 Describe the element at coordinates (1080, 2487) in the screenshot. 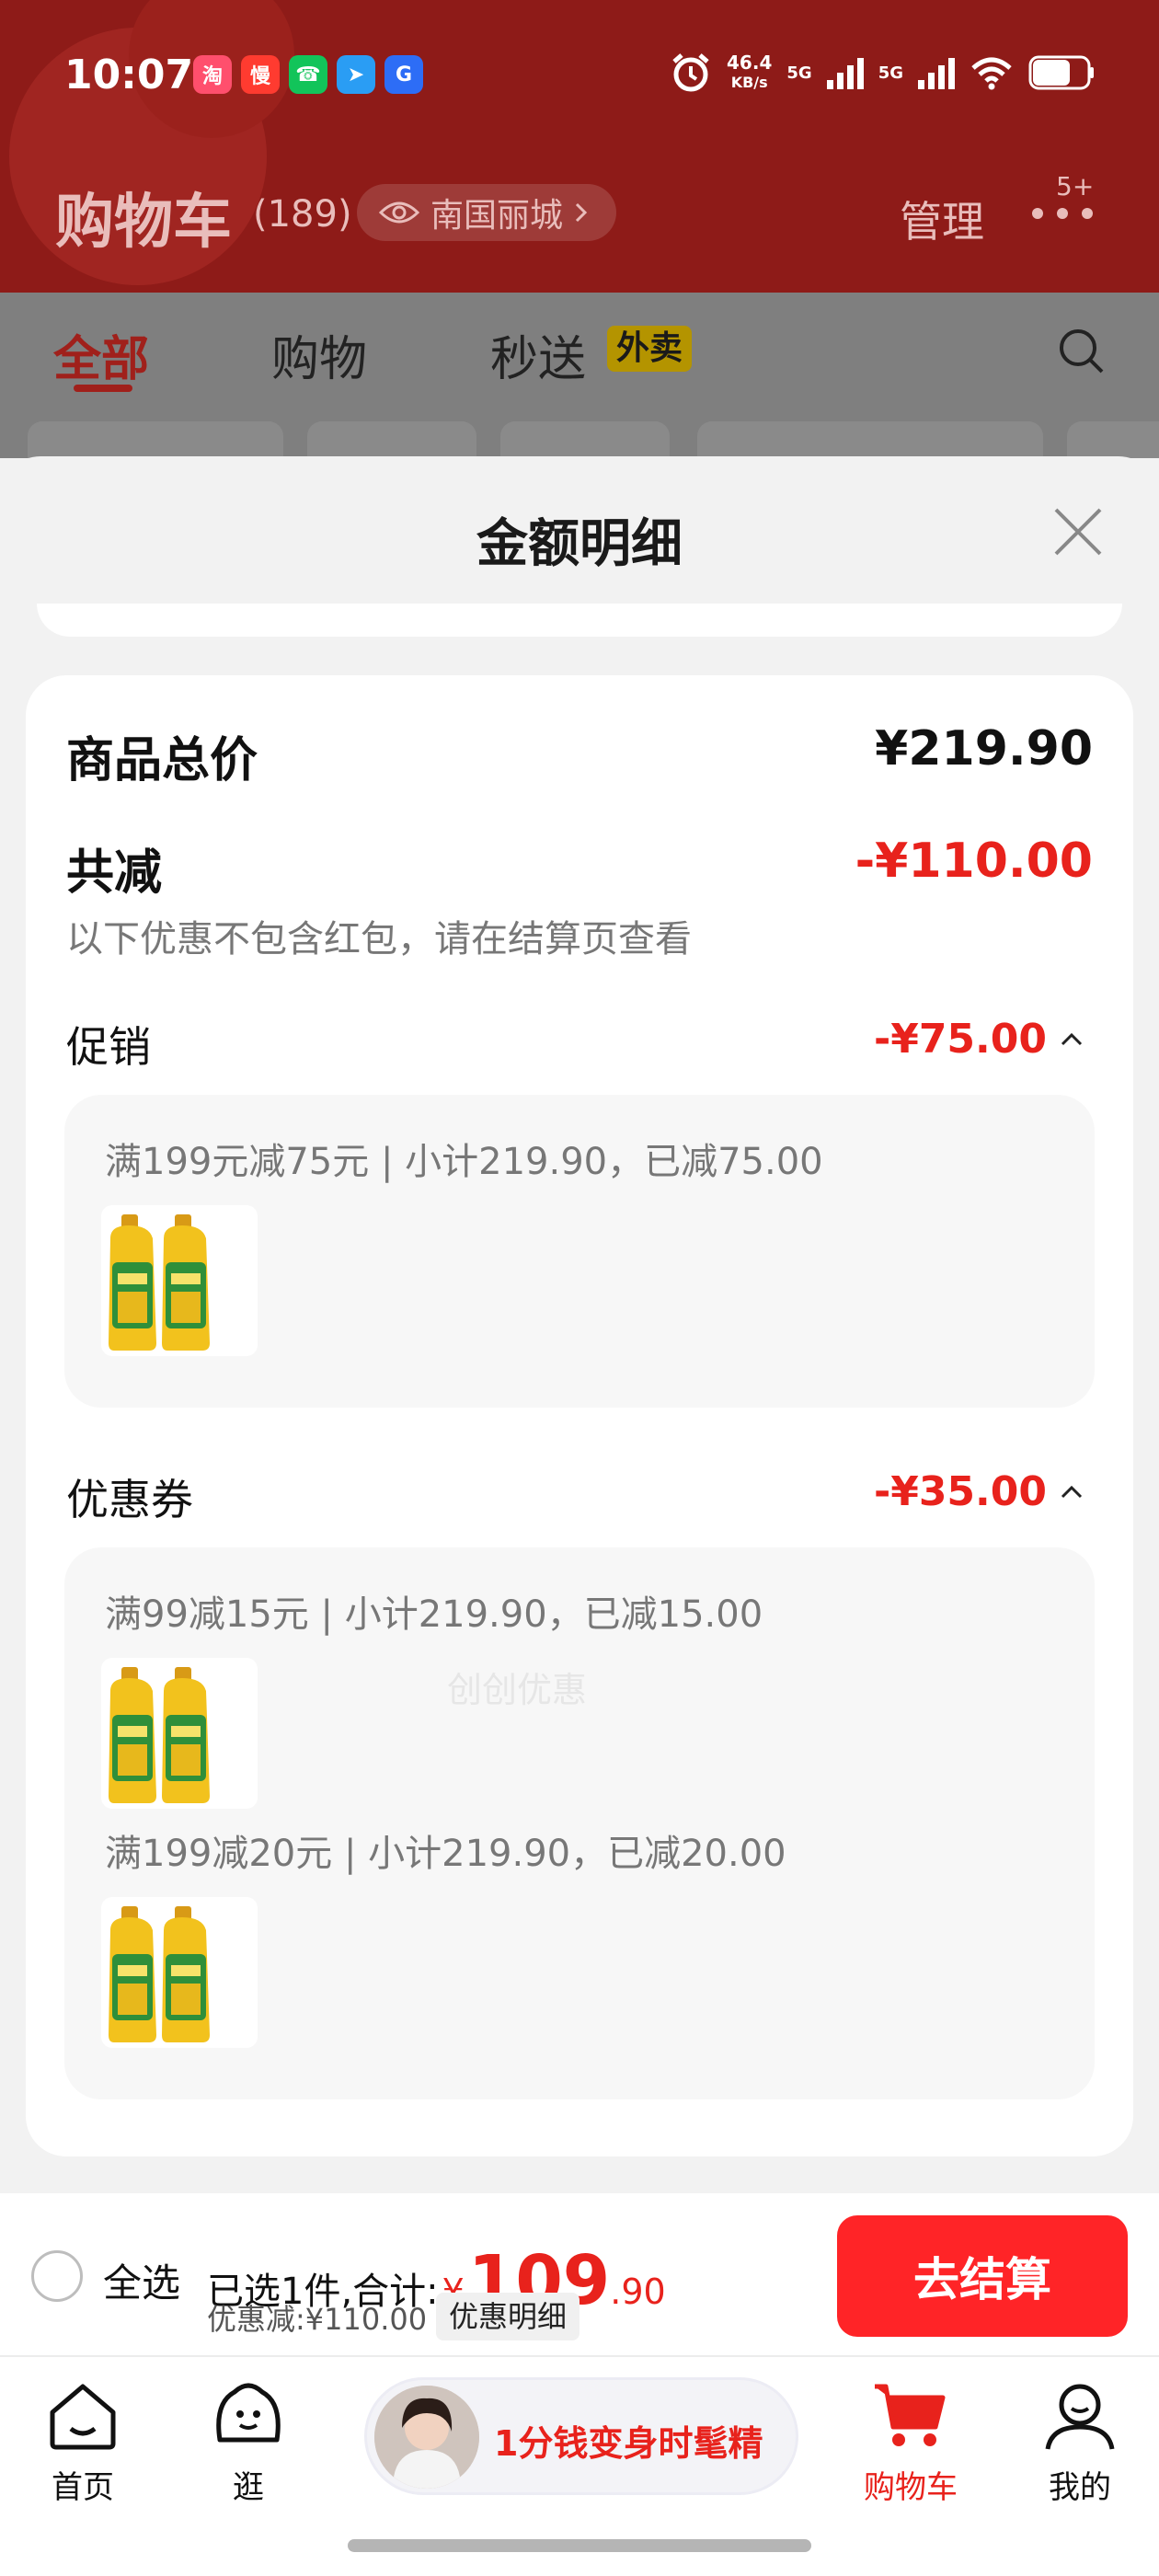

I see `nav-me-label: 我的` at that location.